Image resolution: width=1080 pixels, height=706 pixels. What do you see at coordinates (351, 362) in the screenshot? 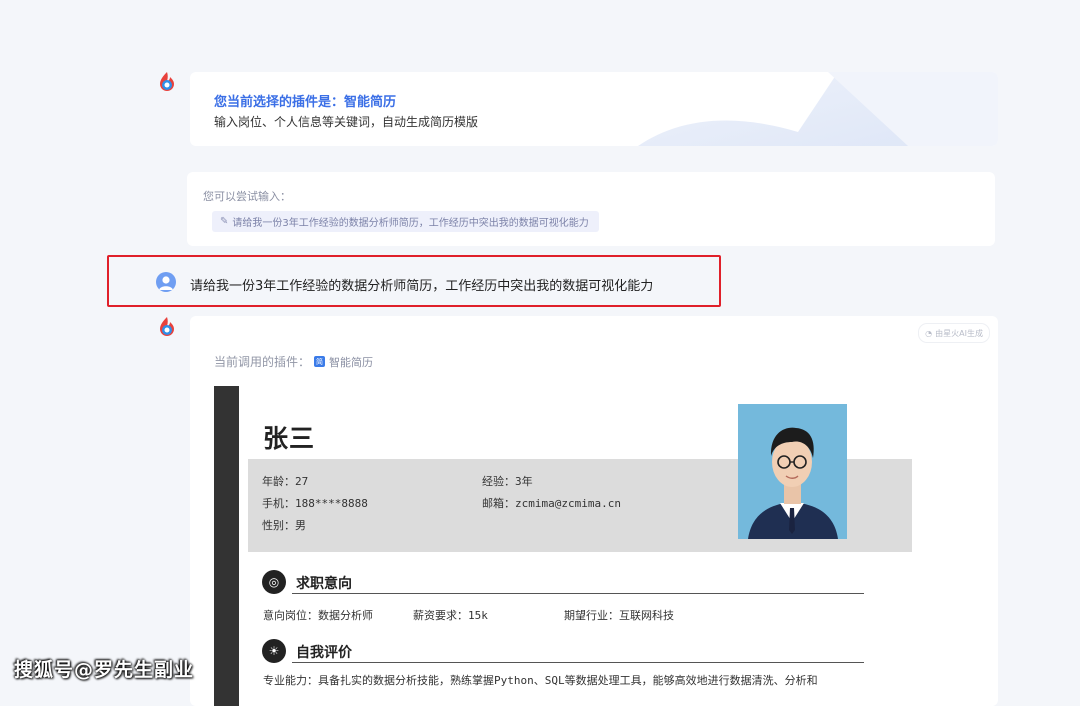
I see `invoked-plugin-name: 智能简历` at bounding box center [351, 362].